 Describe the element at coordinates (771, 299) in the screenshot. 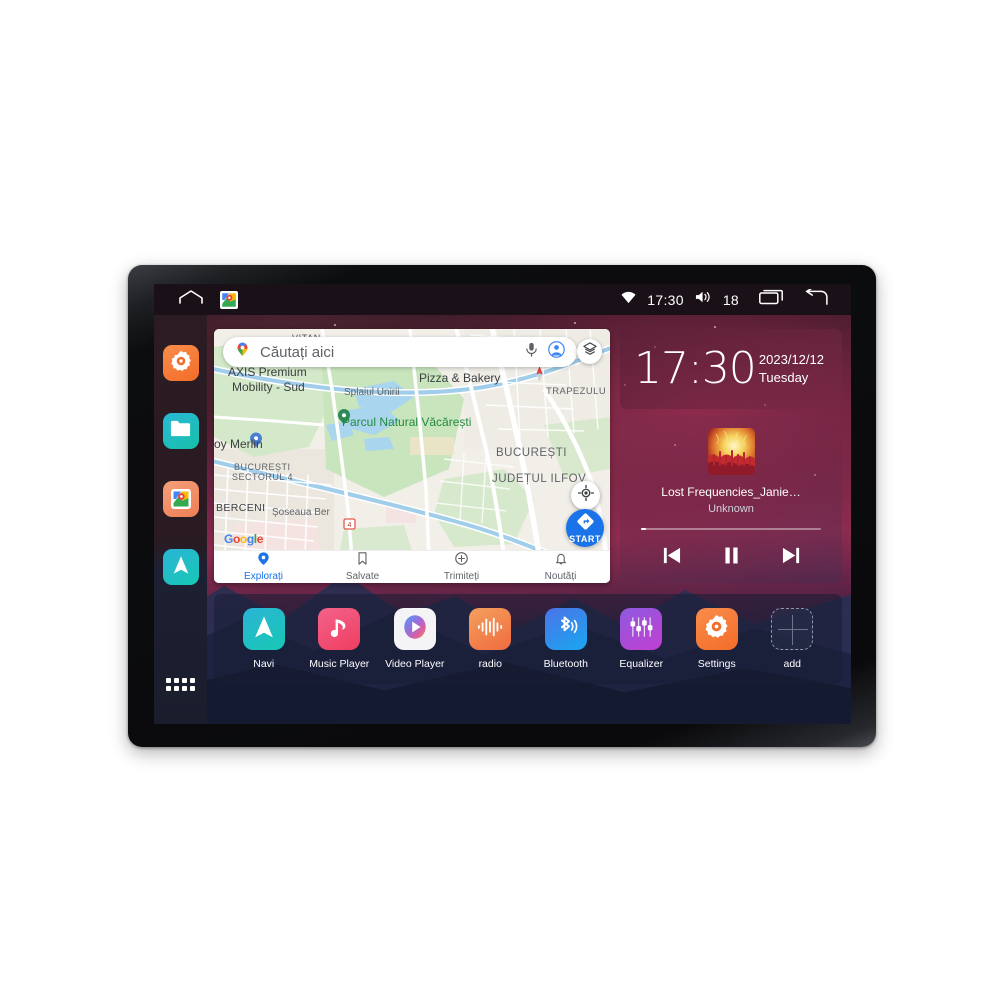

I see `recent-apps-icon` at that location.